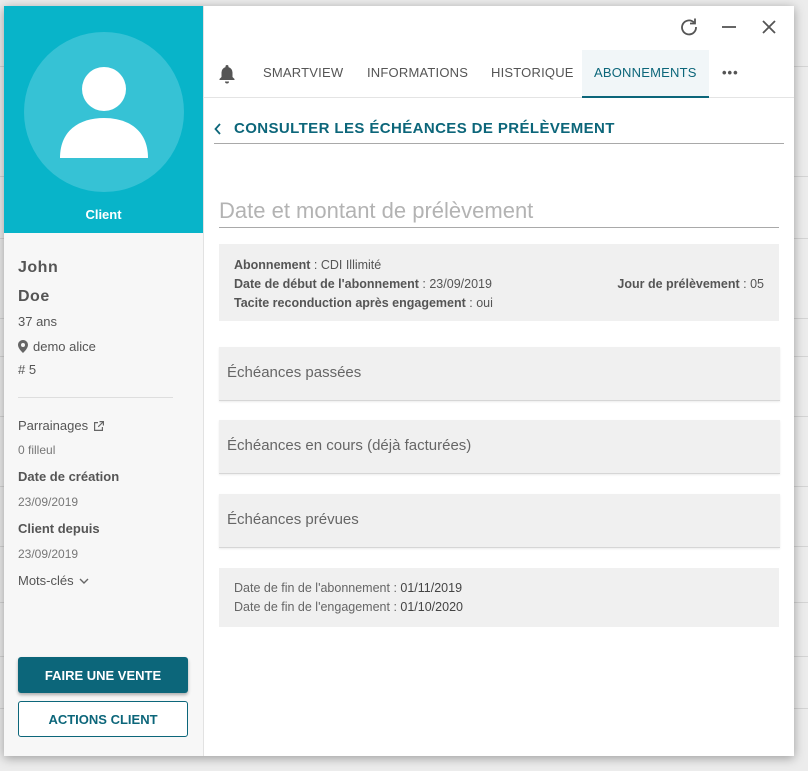  I want to click on tab-more-icon: •••, so click(730, 74).